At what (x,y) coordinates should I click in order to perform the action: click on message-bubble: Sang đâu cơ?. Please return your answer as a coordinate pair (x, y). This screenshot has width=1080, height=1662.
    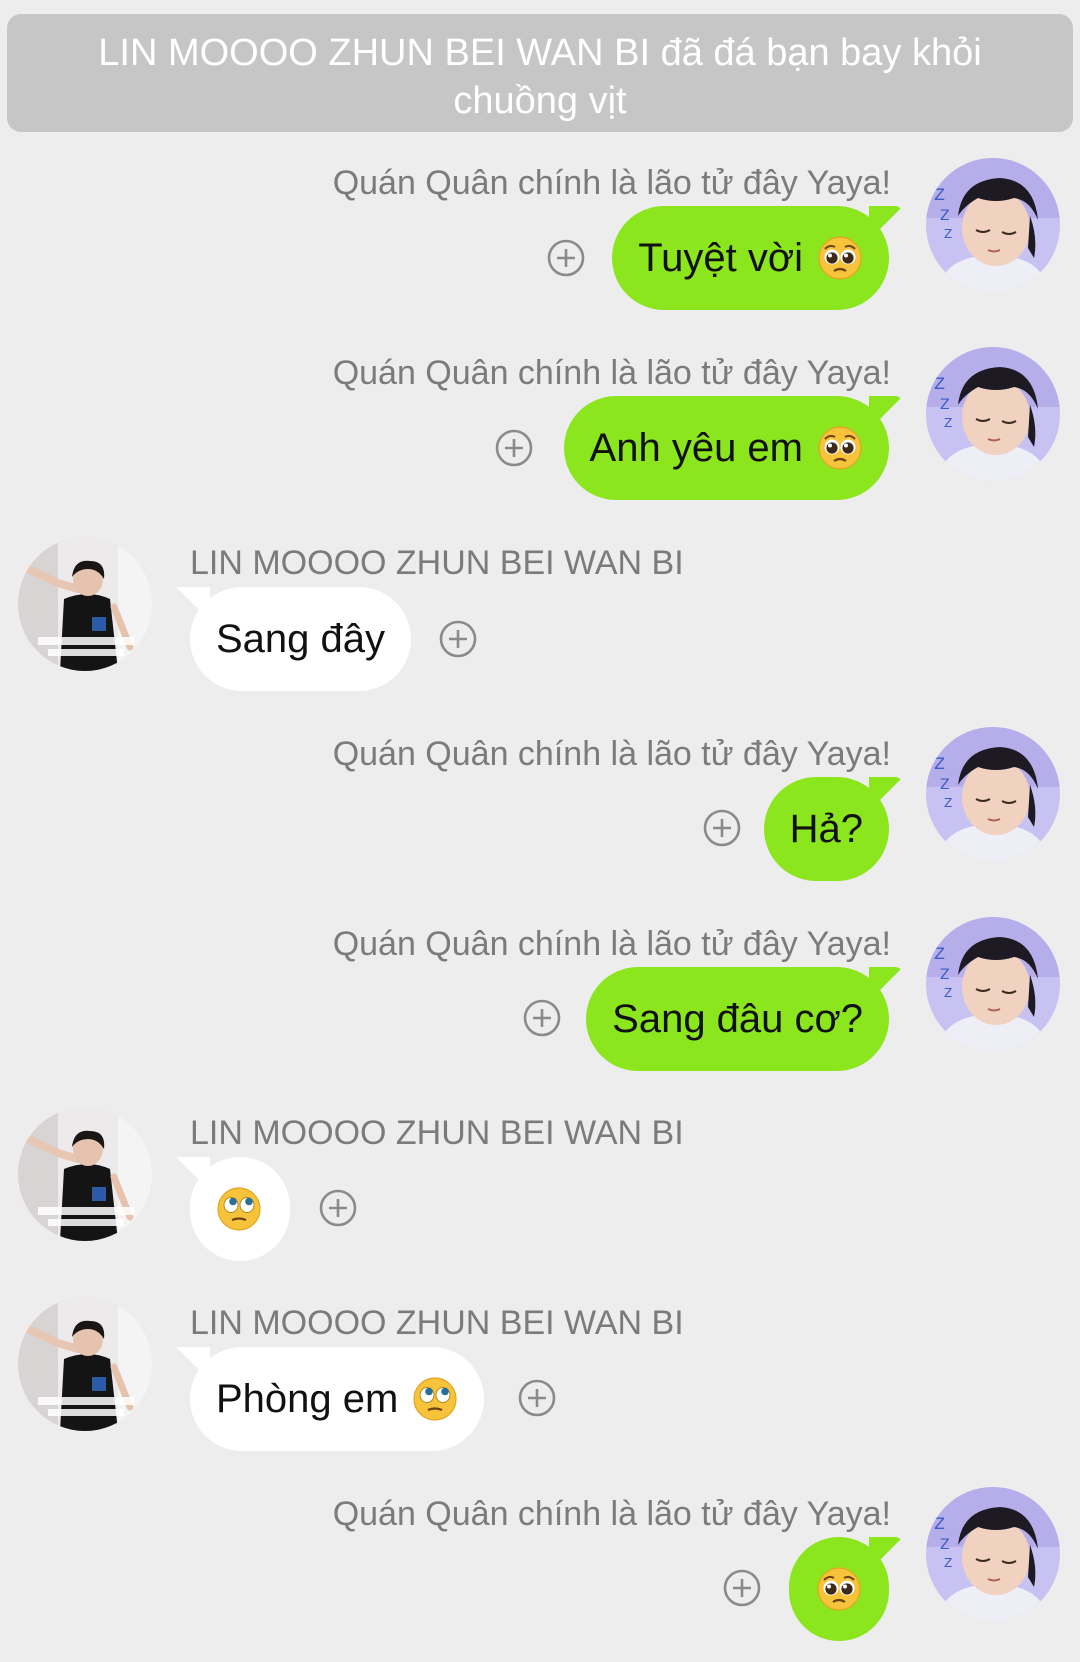
    Looking at the image, I should click on (737, 1019).